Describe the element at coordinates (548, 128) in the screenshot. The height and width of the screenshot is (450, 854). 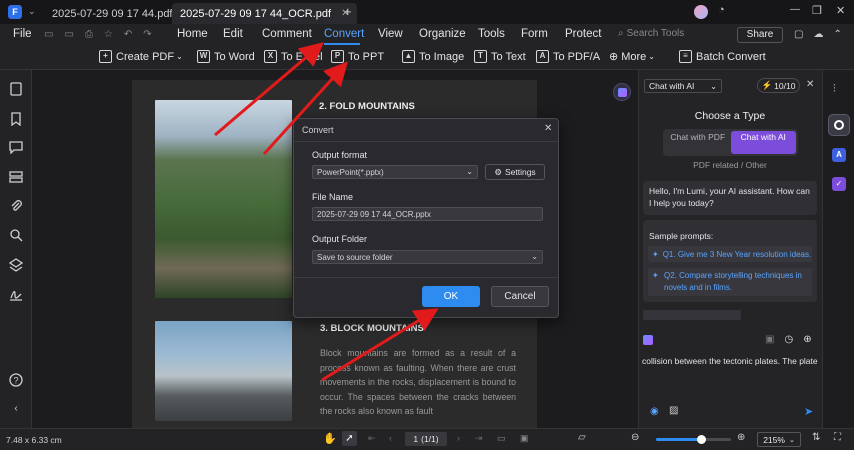
I see `dialog-close-icon: ✕` at that location.